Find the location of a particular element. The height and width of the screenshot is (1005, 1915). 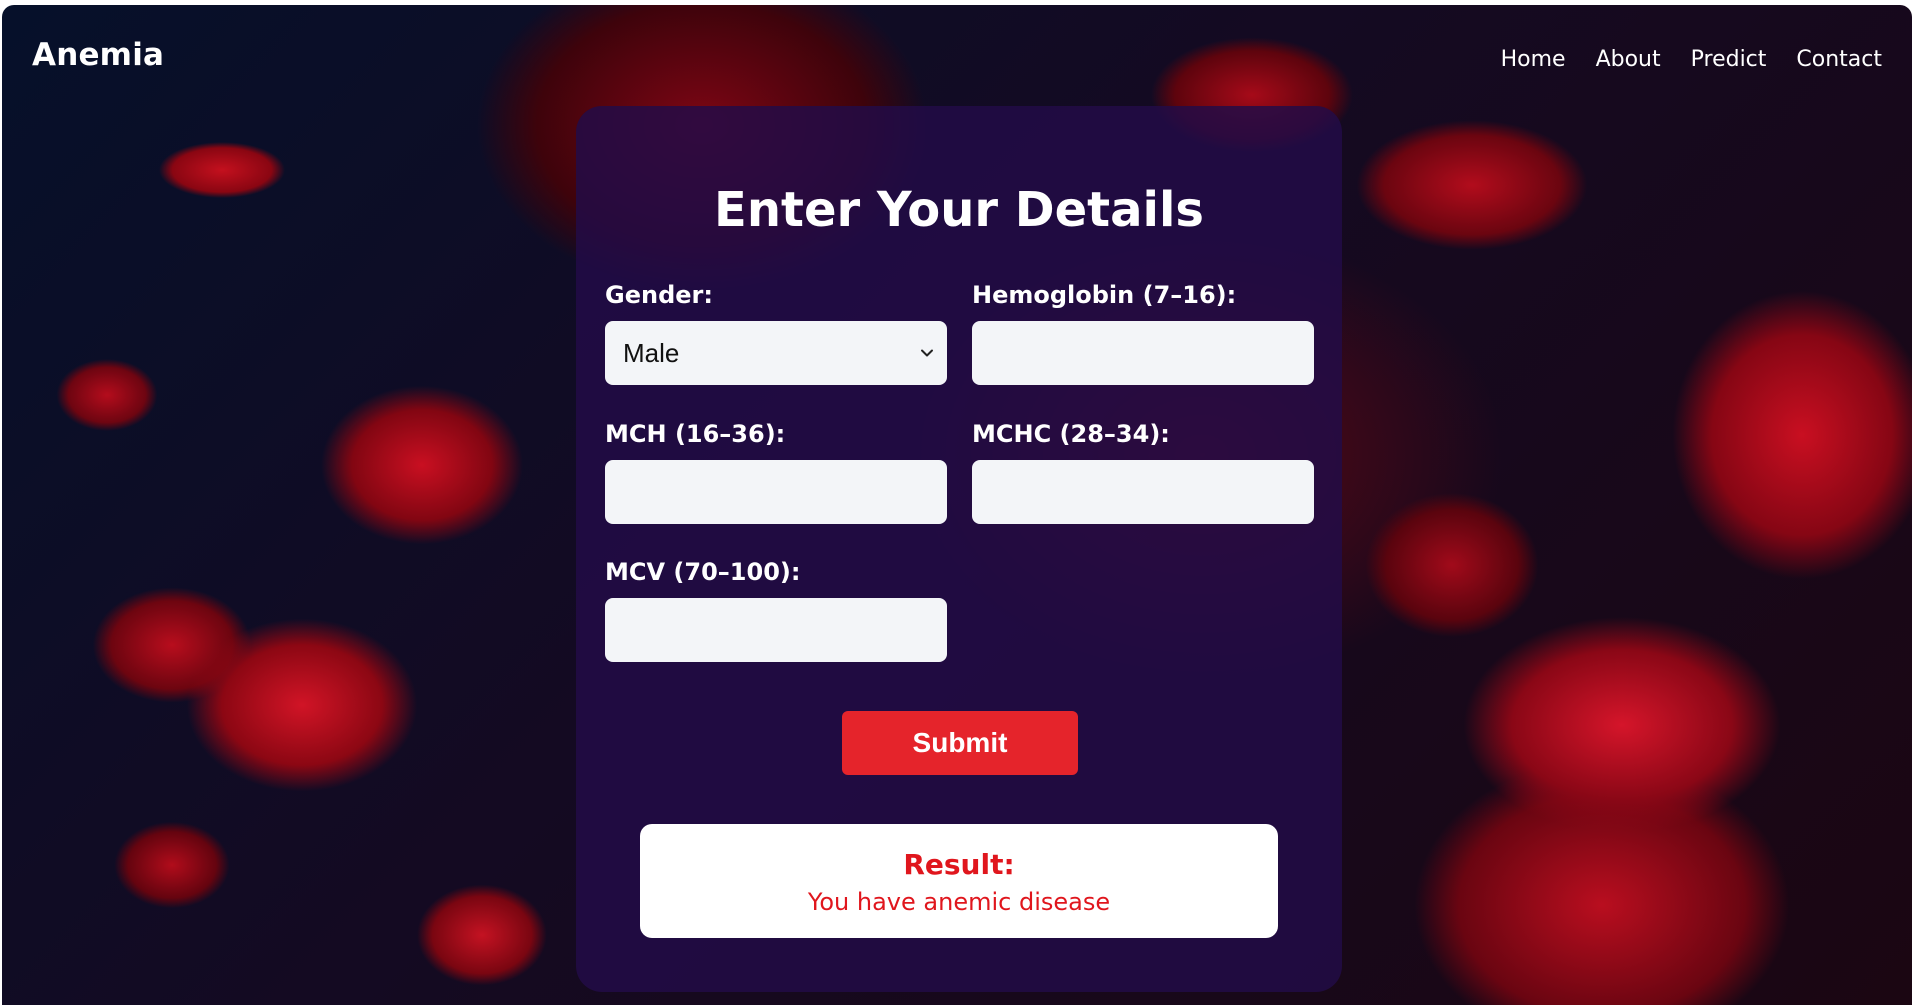

mch-field: MCH (16–36): is located at coordinates (776, 472).